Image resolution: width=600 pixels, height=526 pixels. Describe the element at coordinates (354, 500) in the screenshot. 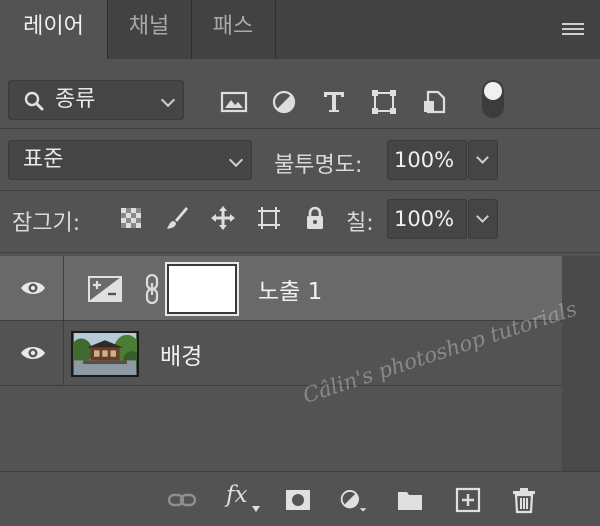

I see `new-adjustment-icon` at that location.